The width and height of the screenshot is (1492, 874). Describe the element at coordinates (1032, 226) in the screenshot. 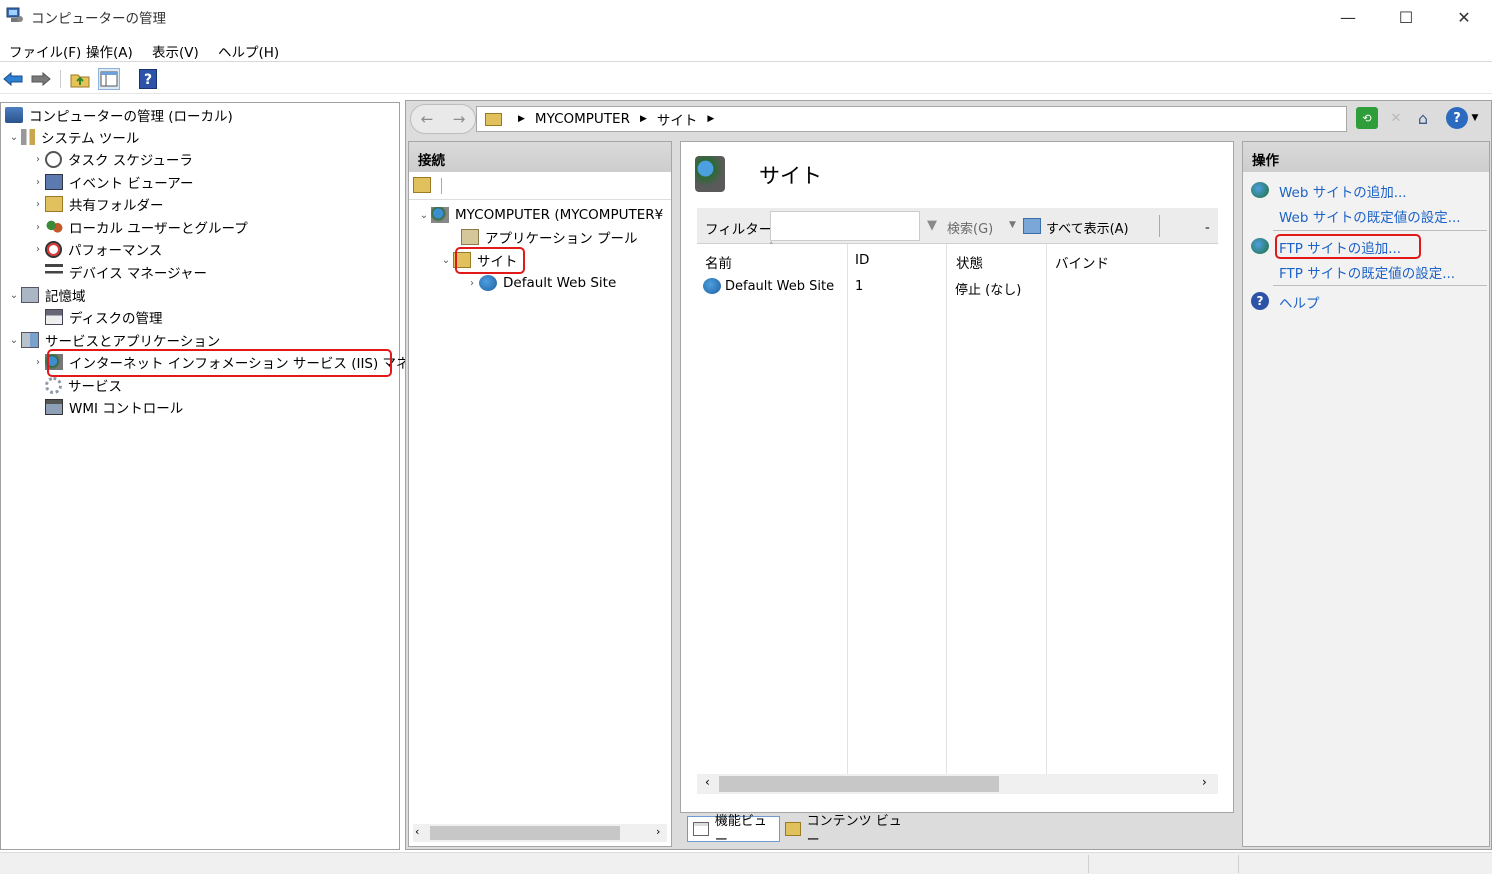

I see `show-all-icon` at that location.